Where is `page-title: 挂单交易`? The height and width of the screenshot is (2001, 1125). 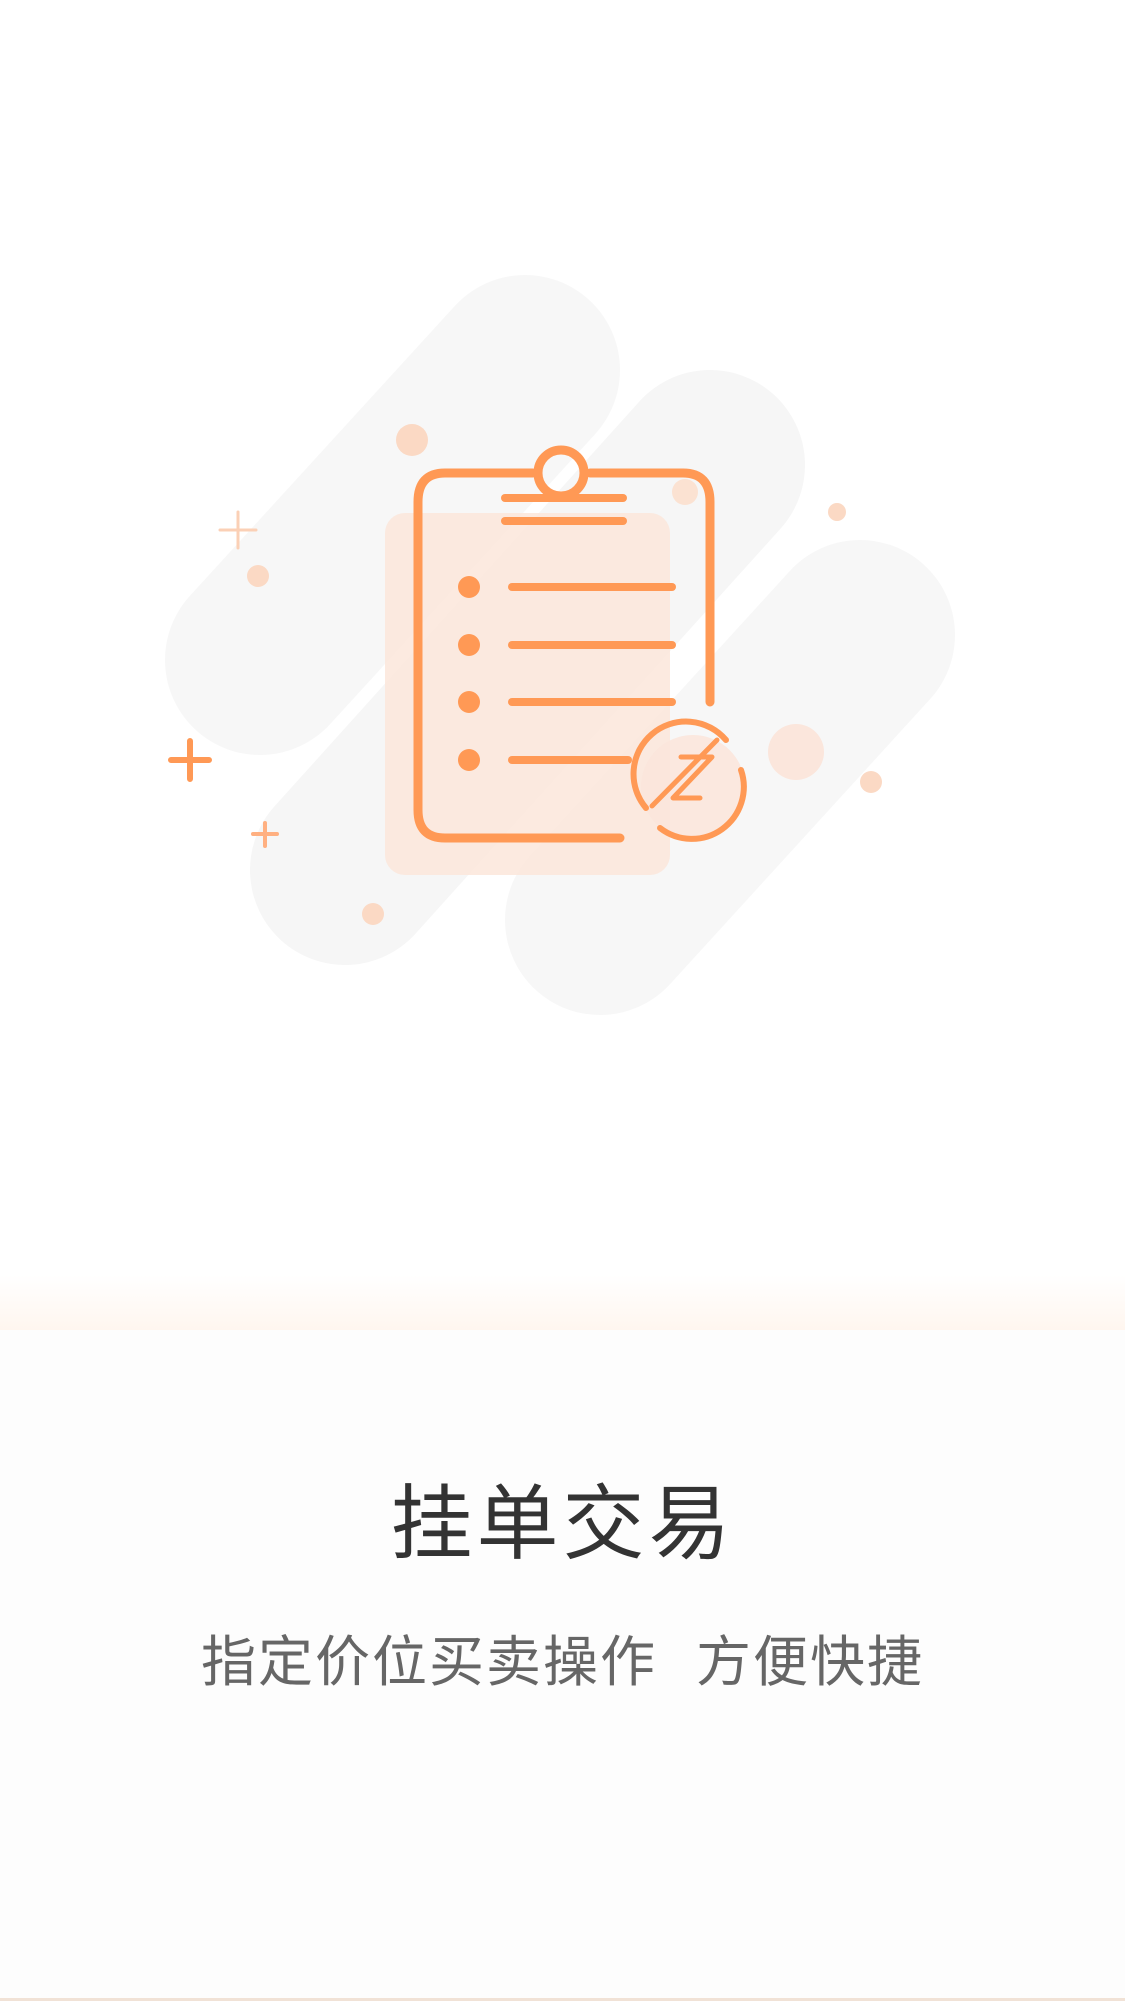
page-title: 挂单交易 is located at coordinates (562, 1524).